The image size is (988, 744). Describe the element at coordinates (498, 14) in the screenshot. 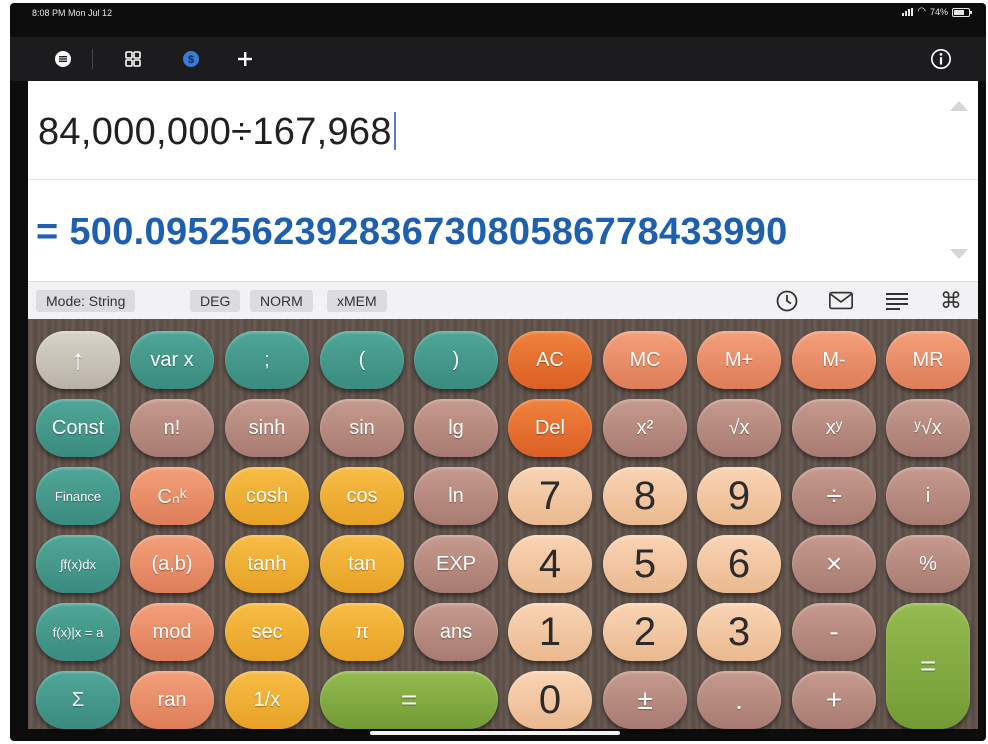

I see `status-bar: 8:08 PM Mon Jul 12 ◠ 74%` at that location.